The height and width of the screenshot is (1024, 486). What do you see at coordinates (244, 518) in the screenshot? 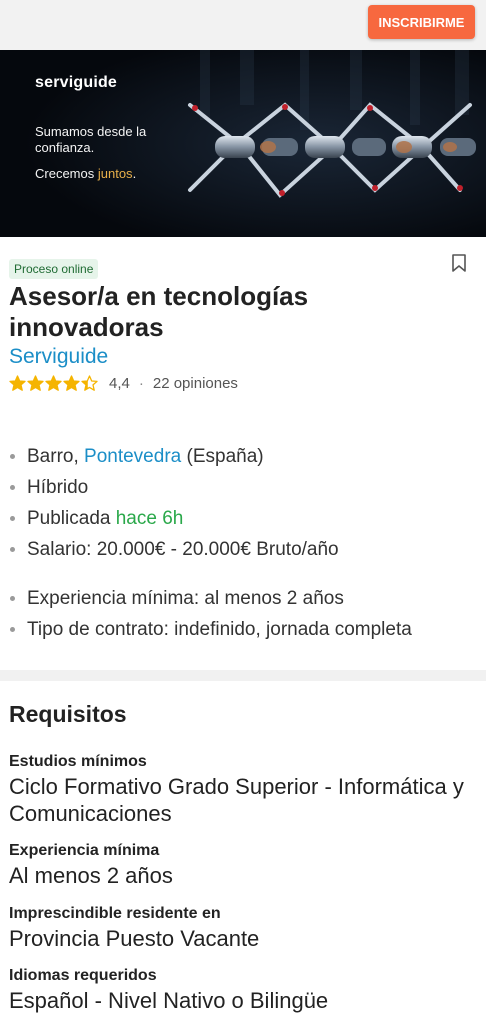
I see `fact-published: Publicada hace 6h` at bounding box center [244, 518].